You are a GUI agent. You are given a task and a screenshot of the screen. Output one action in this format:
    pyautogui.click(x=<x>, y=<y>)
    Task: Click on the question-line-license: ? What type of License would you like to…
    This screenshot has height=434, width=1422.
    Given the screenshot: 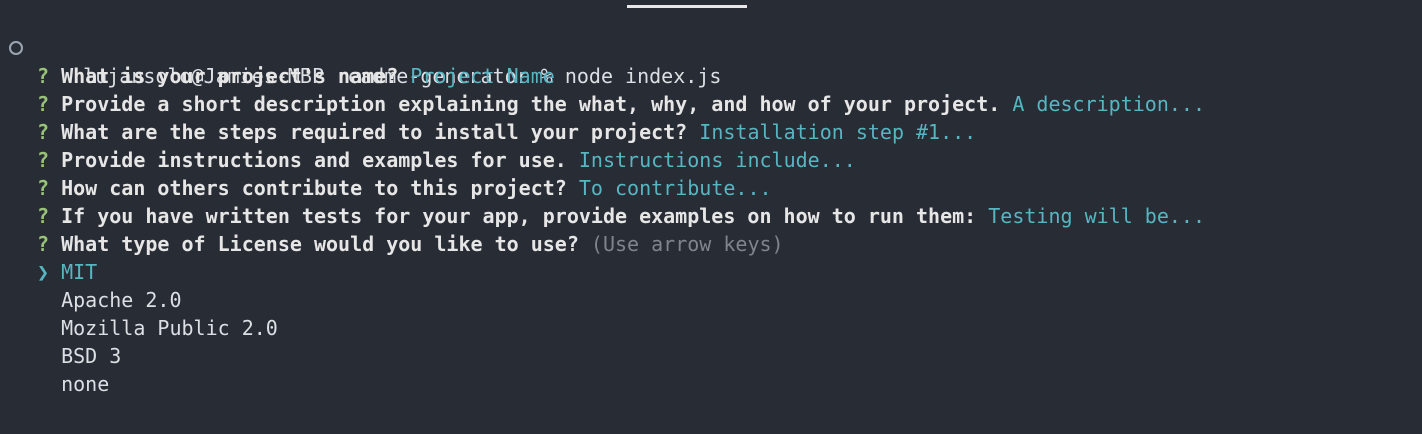 What is the action you would take?
    pyautogui.click(x=715, y=244)
    